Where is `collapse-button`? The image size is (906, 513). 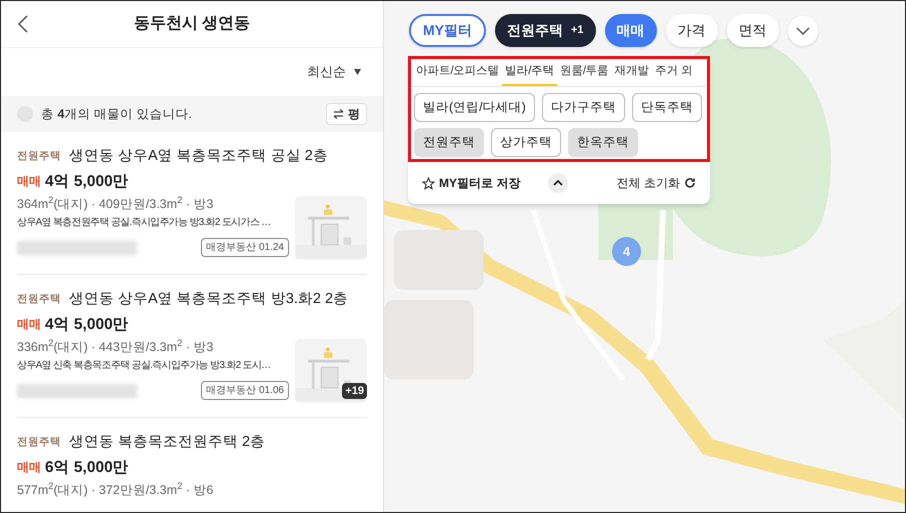 collapse-button is located at coordinates (558, 183).